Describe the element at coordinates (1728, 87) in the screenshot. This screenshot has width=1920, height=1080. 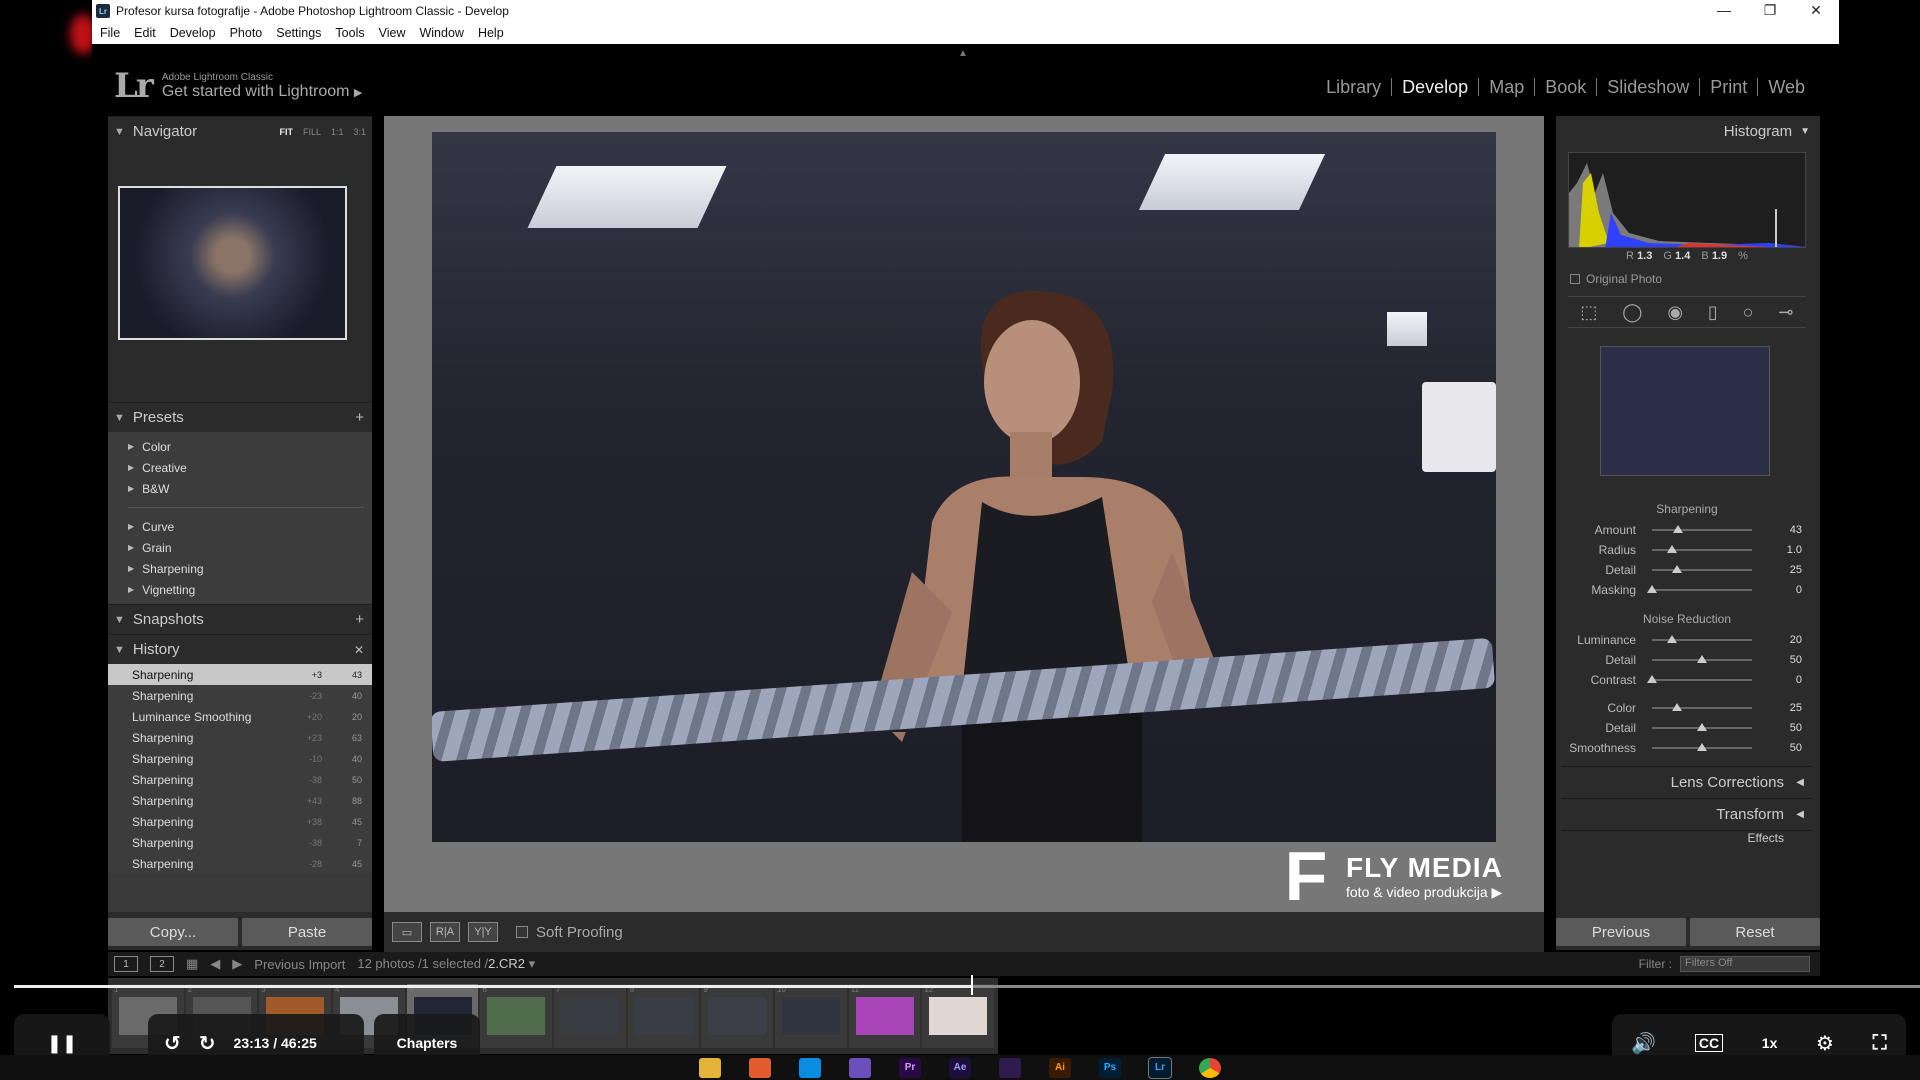
I see `module-print: Print` at that location.